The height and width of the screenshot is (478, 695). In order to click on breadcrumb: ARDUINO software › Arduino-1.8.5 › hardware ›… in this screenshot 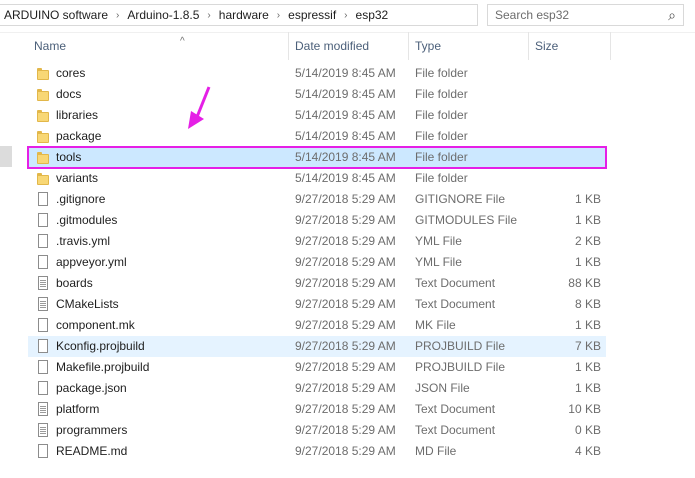, I will do `click(239, 15)`.